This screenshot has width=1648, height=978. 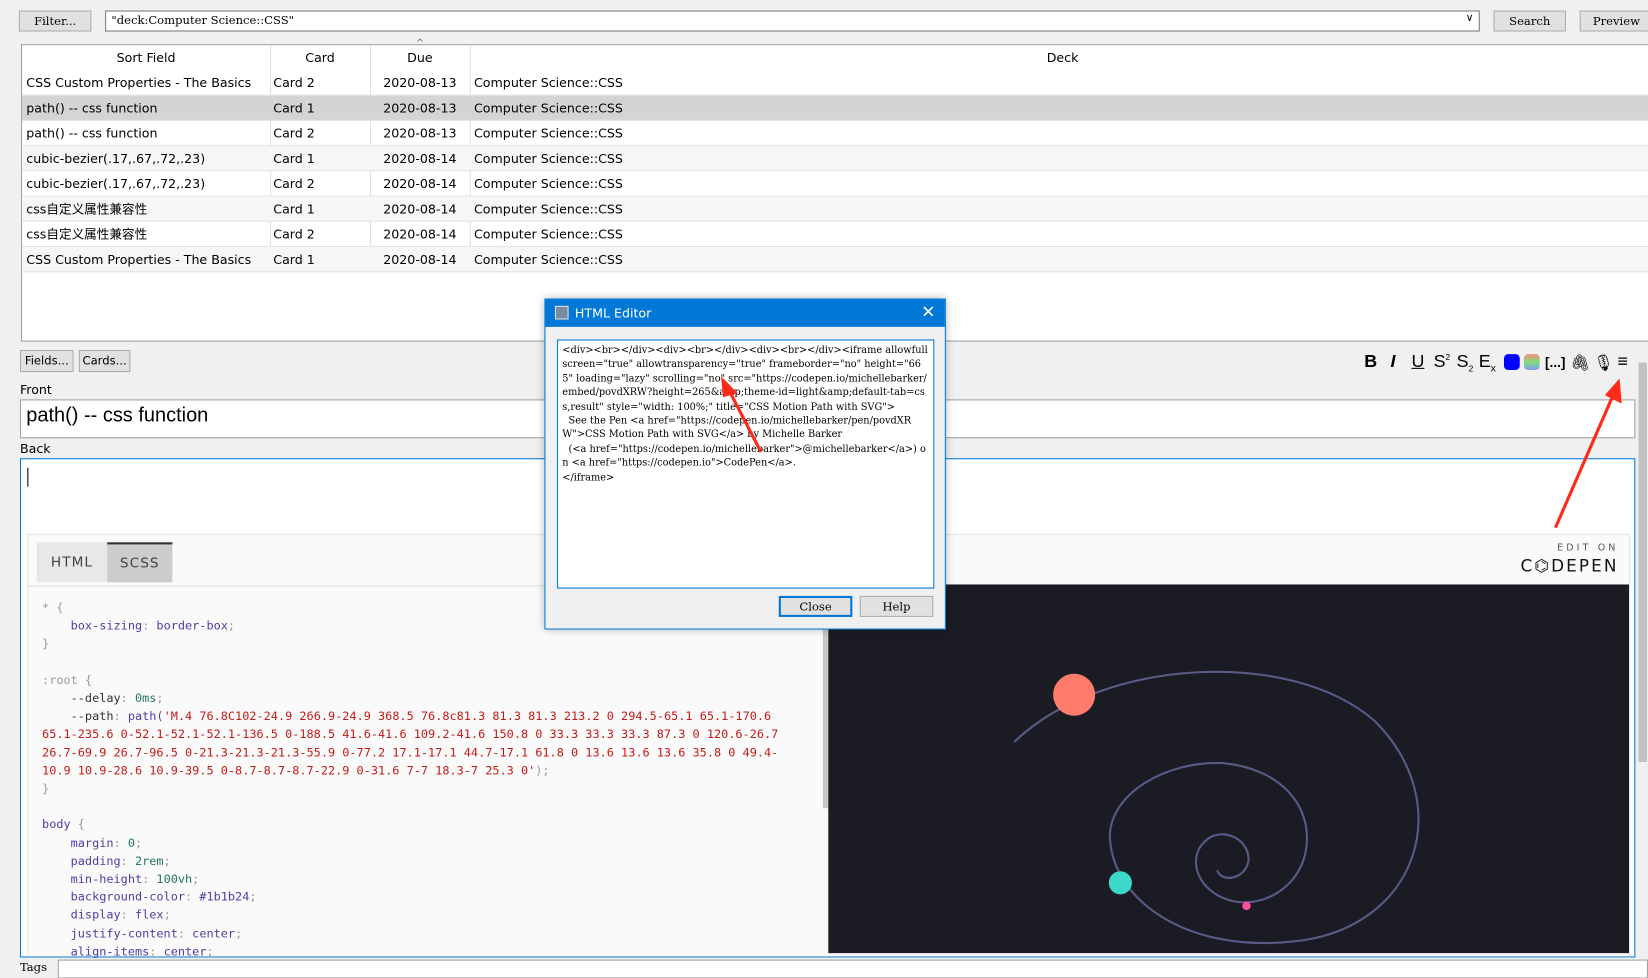 I want to click on orange-dot, so click(x=1074, y=694).